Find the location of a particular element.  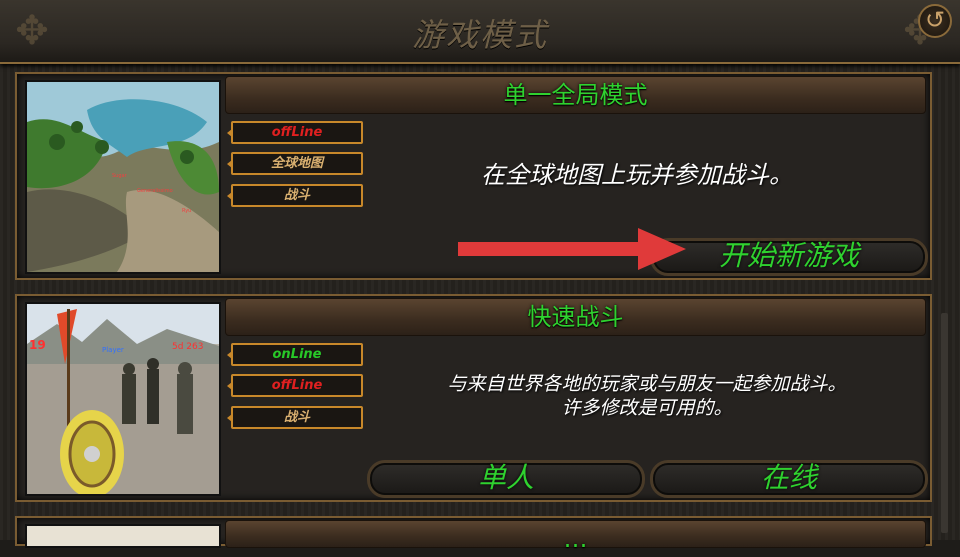

third-thumbnail is located at coordinates (123, 536).